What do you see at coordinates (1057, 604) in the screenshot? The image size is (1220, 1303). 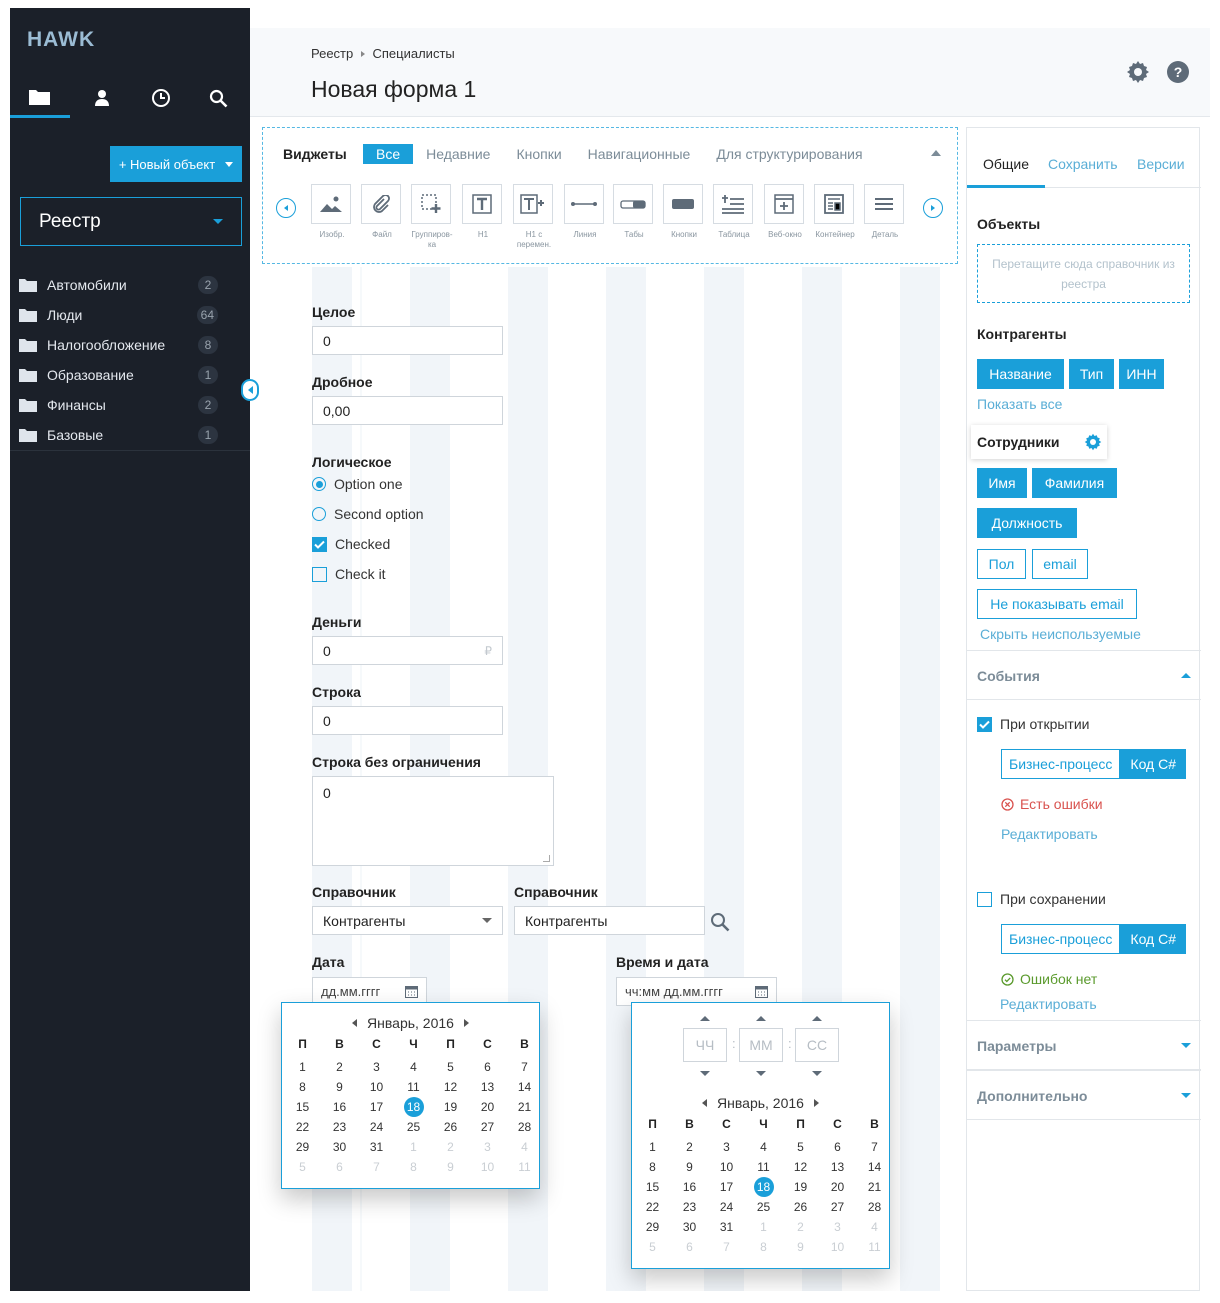 I see `field-tag: Не показывать email` at bounding box center [1057, 604].